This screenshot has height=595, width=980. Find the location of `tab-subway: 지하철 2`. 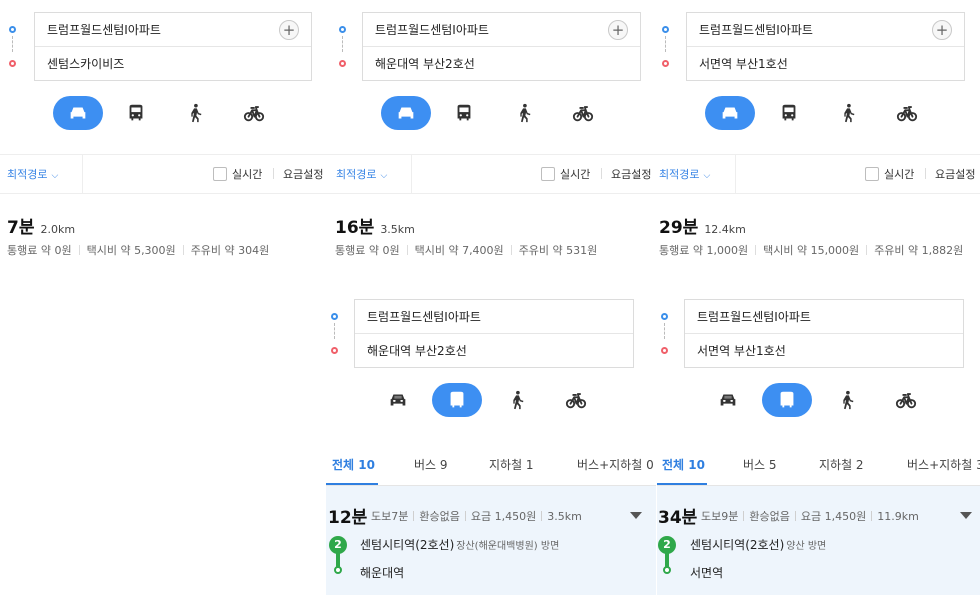

tab-subway: 지하철 2 is located at coordinates (841, 464).